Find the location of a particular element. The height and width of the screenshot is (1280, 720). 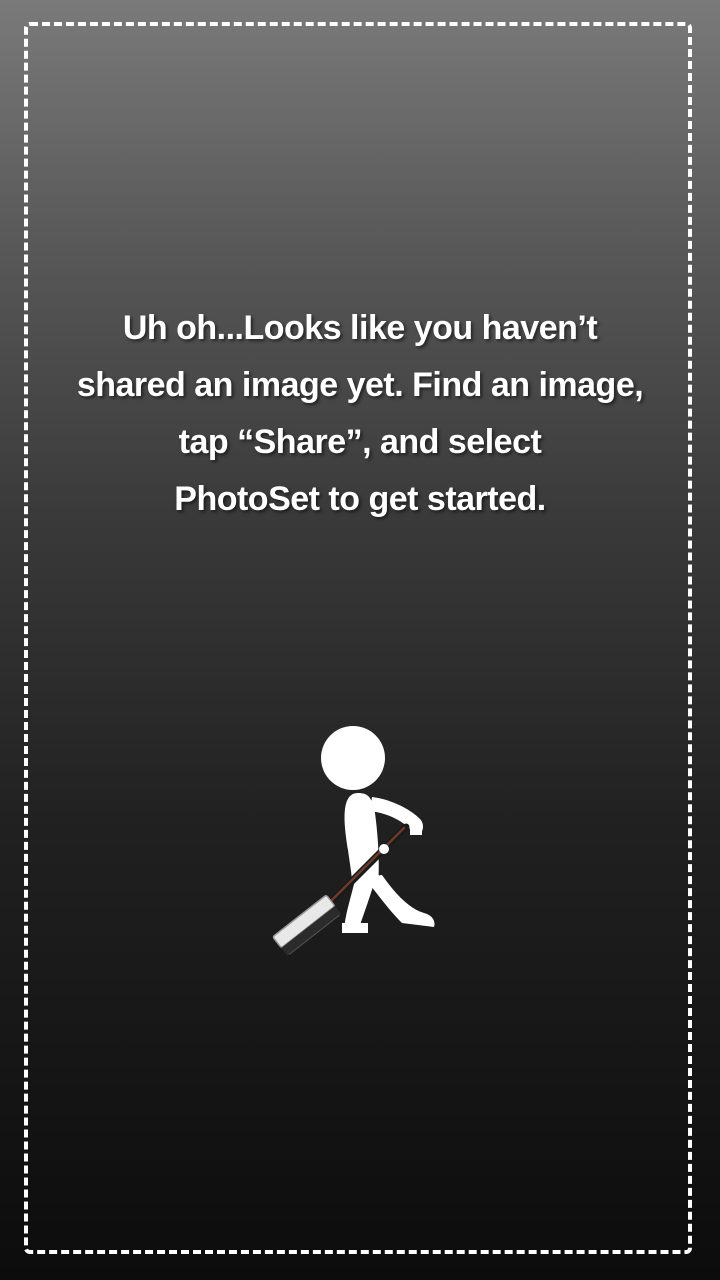

message-line: tap “Share”, and select is located at coordinates (360, 442).